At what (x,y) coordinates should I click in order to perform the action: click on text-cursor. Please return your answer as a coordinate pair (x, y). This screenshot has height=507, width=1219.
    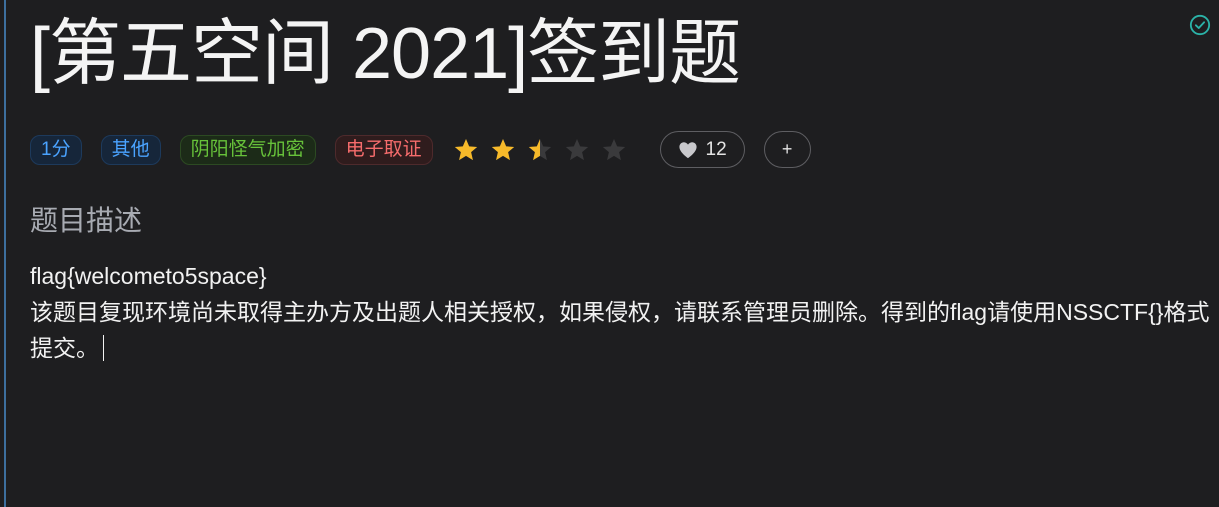
    Looking at the image, I should click on (103, 348).